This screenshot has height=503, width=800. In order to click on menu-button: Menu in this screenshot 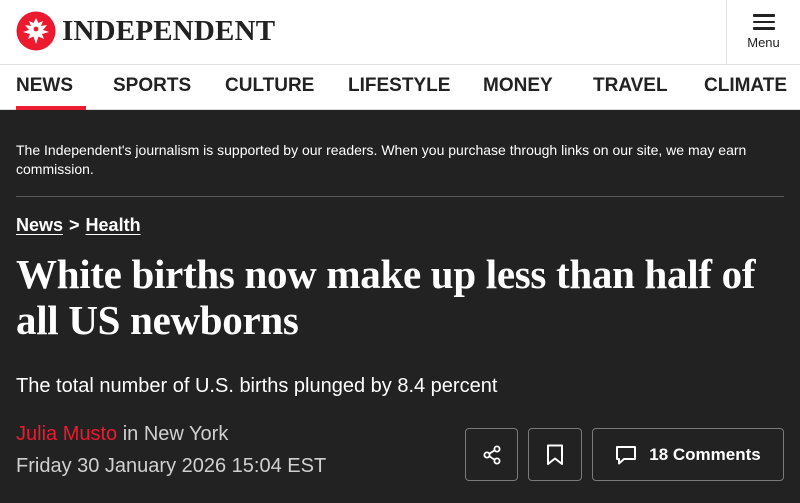, I will do `click(763, 32)`.